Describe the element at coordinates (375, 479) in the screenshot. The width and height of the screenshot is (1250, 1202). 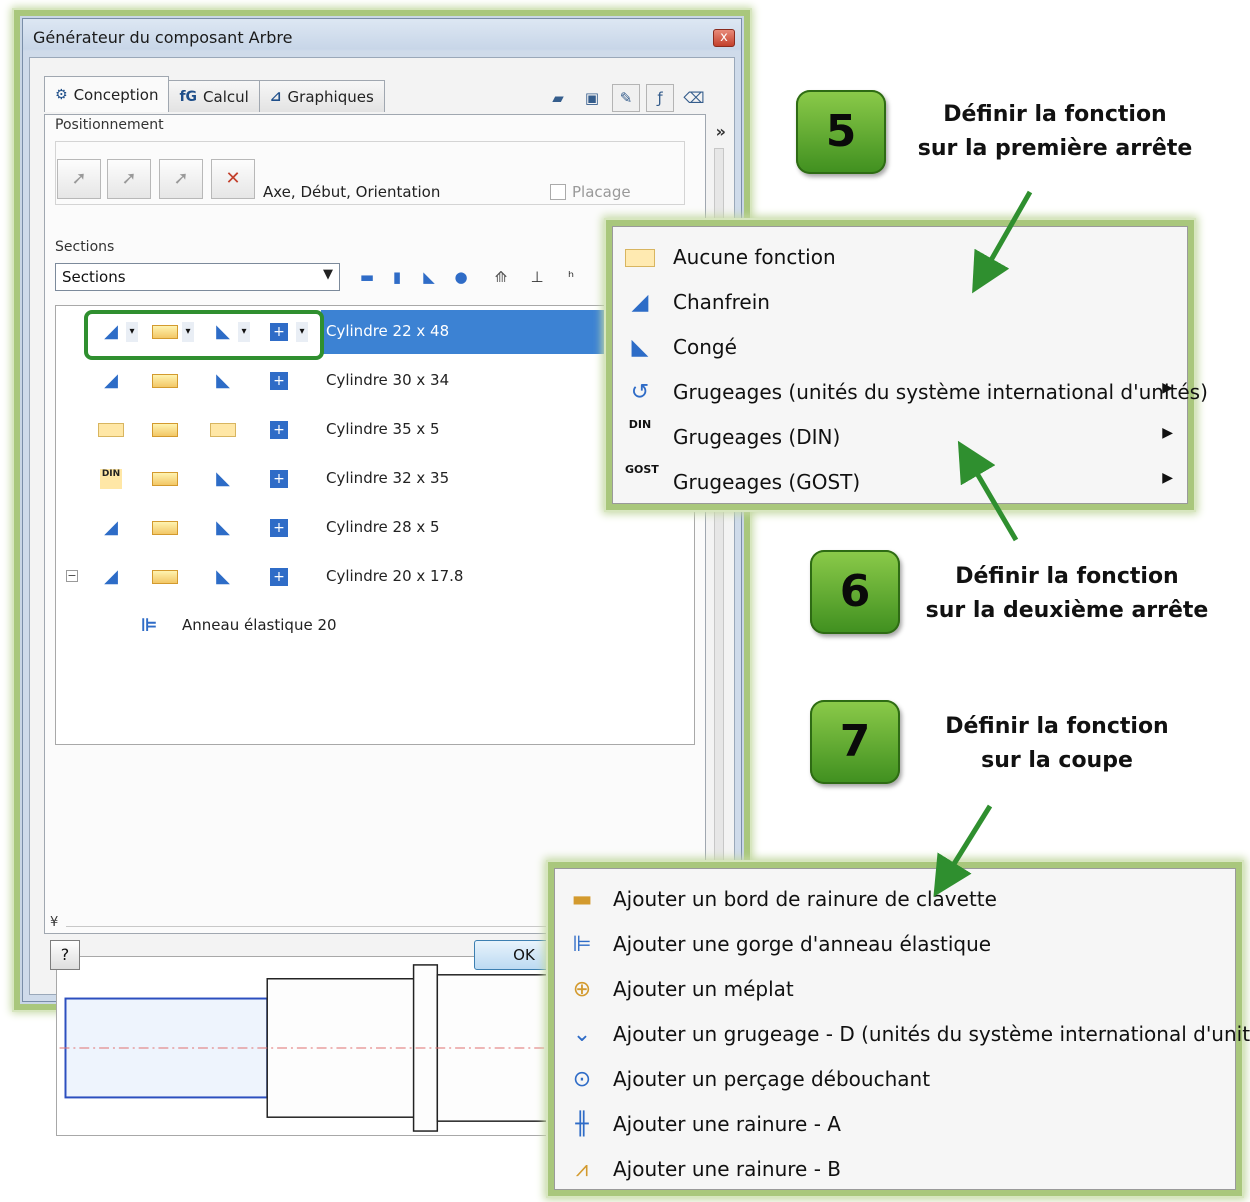
I see `tree-row: DIN ◣ + Cylindre 32 x 35` at that location.